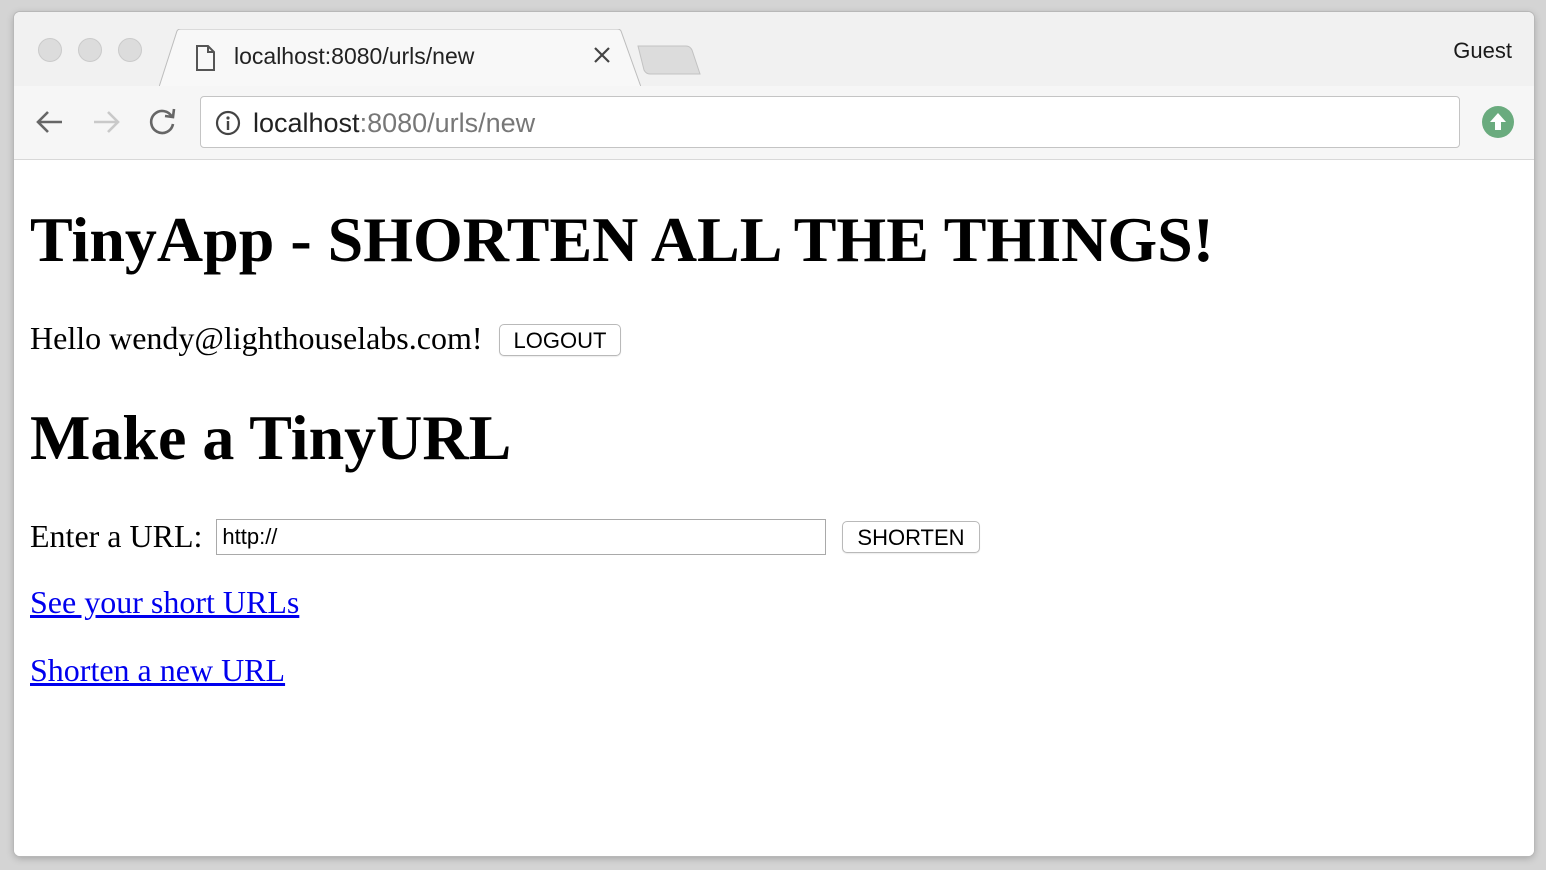 Image resolution: width=1546 pixels, height=870 pixels. I want to click on close-icon, so click(602, 55).